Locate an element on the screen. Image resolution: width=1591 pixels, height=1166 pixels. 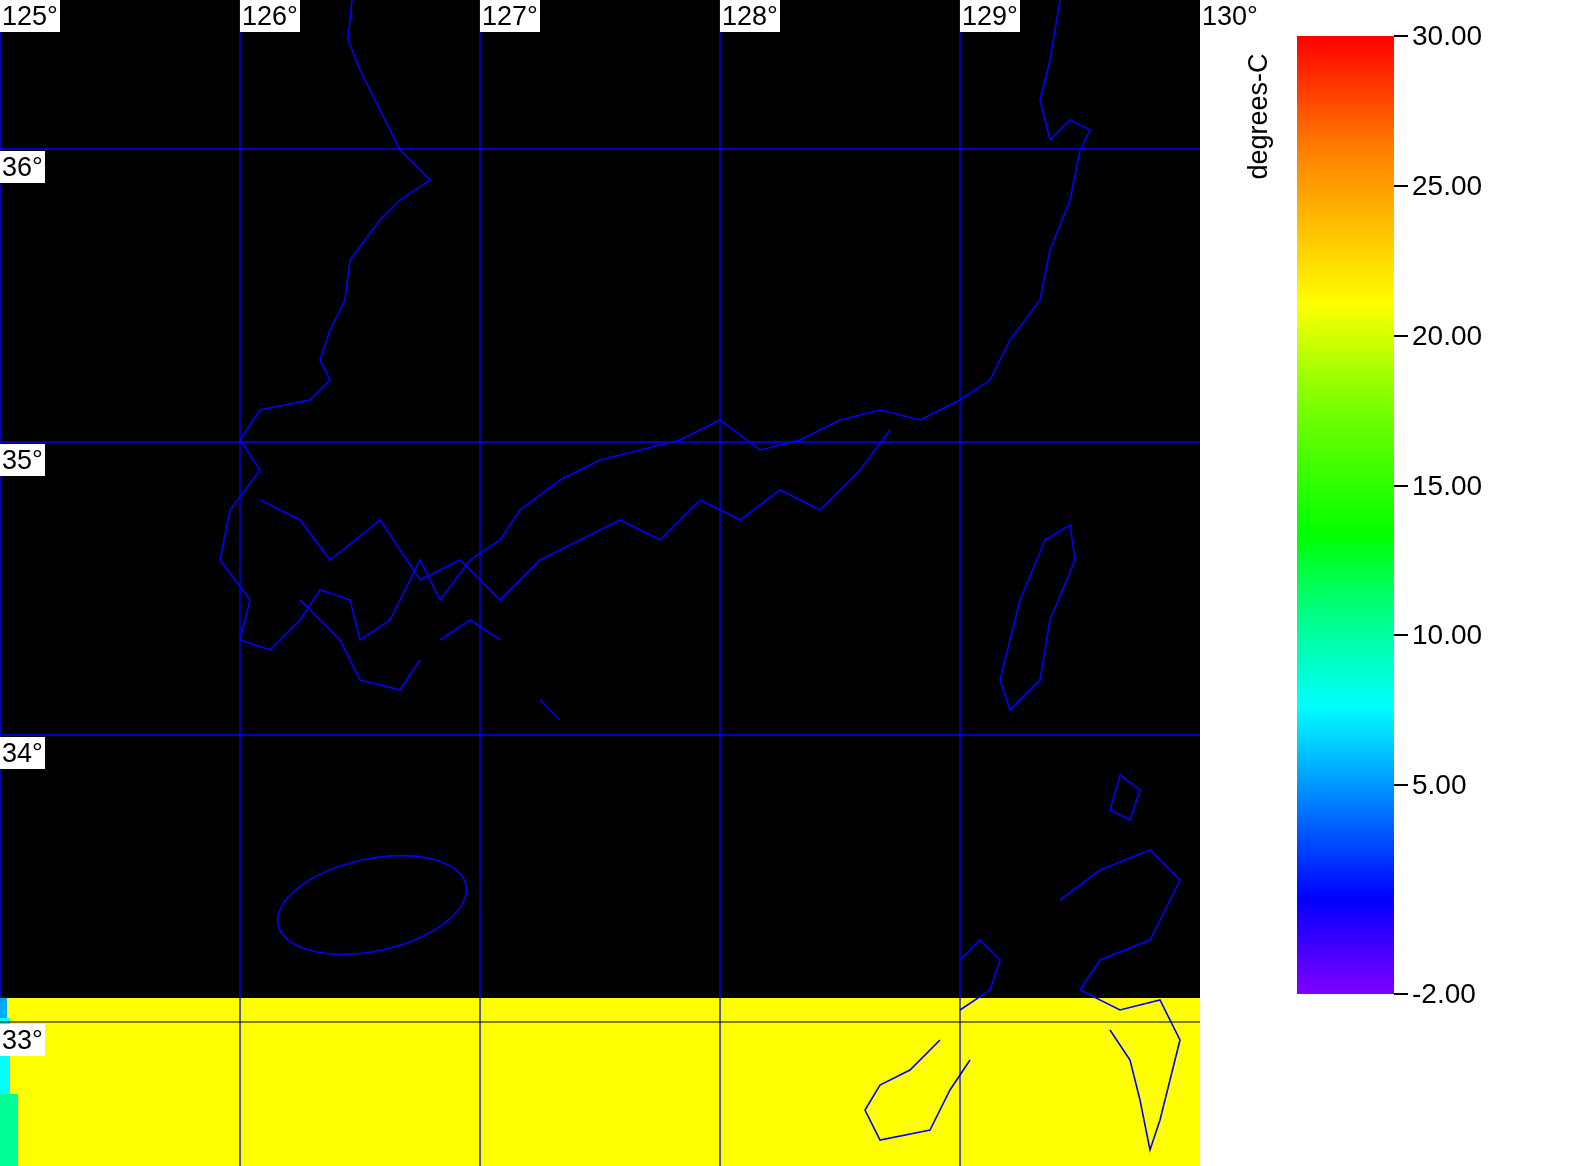
tick-label: 20.00 is located at coordinates (1447, 336).